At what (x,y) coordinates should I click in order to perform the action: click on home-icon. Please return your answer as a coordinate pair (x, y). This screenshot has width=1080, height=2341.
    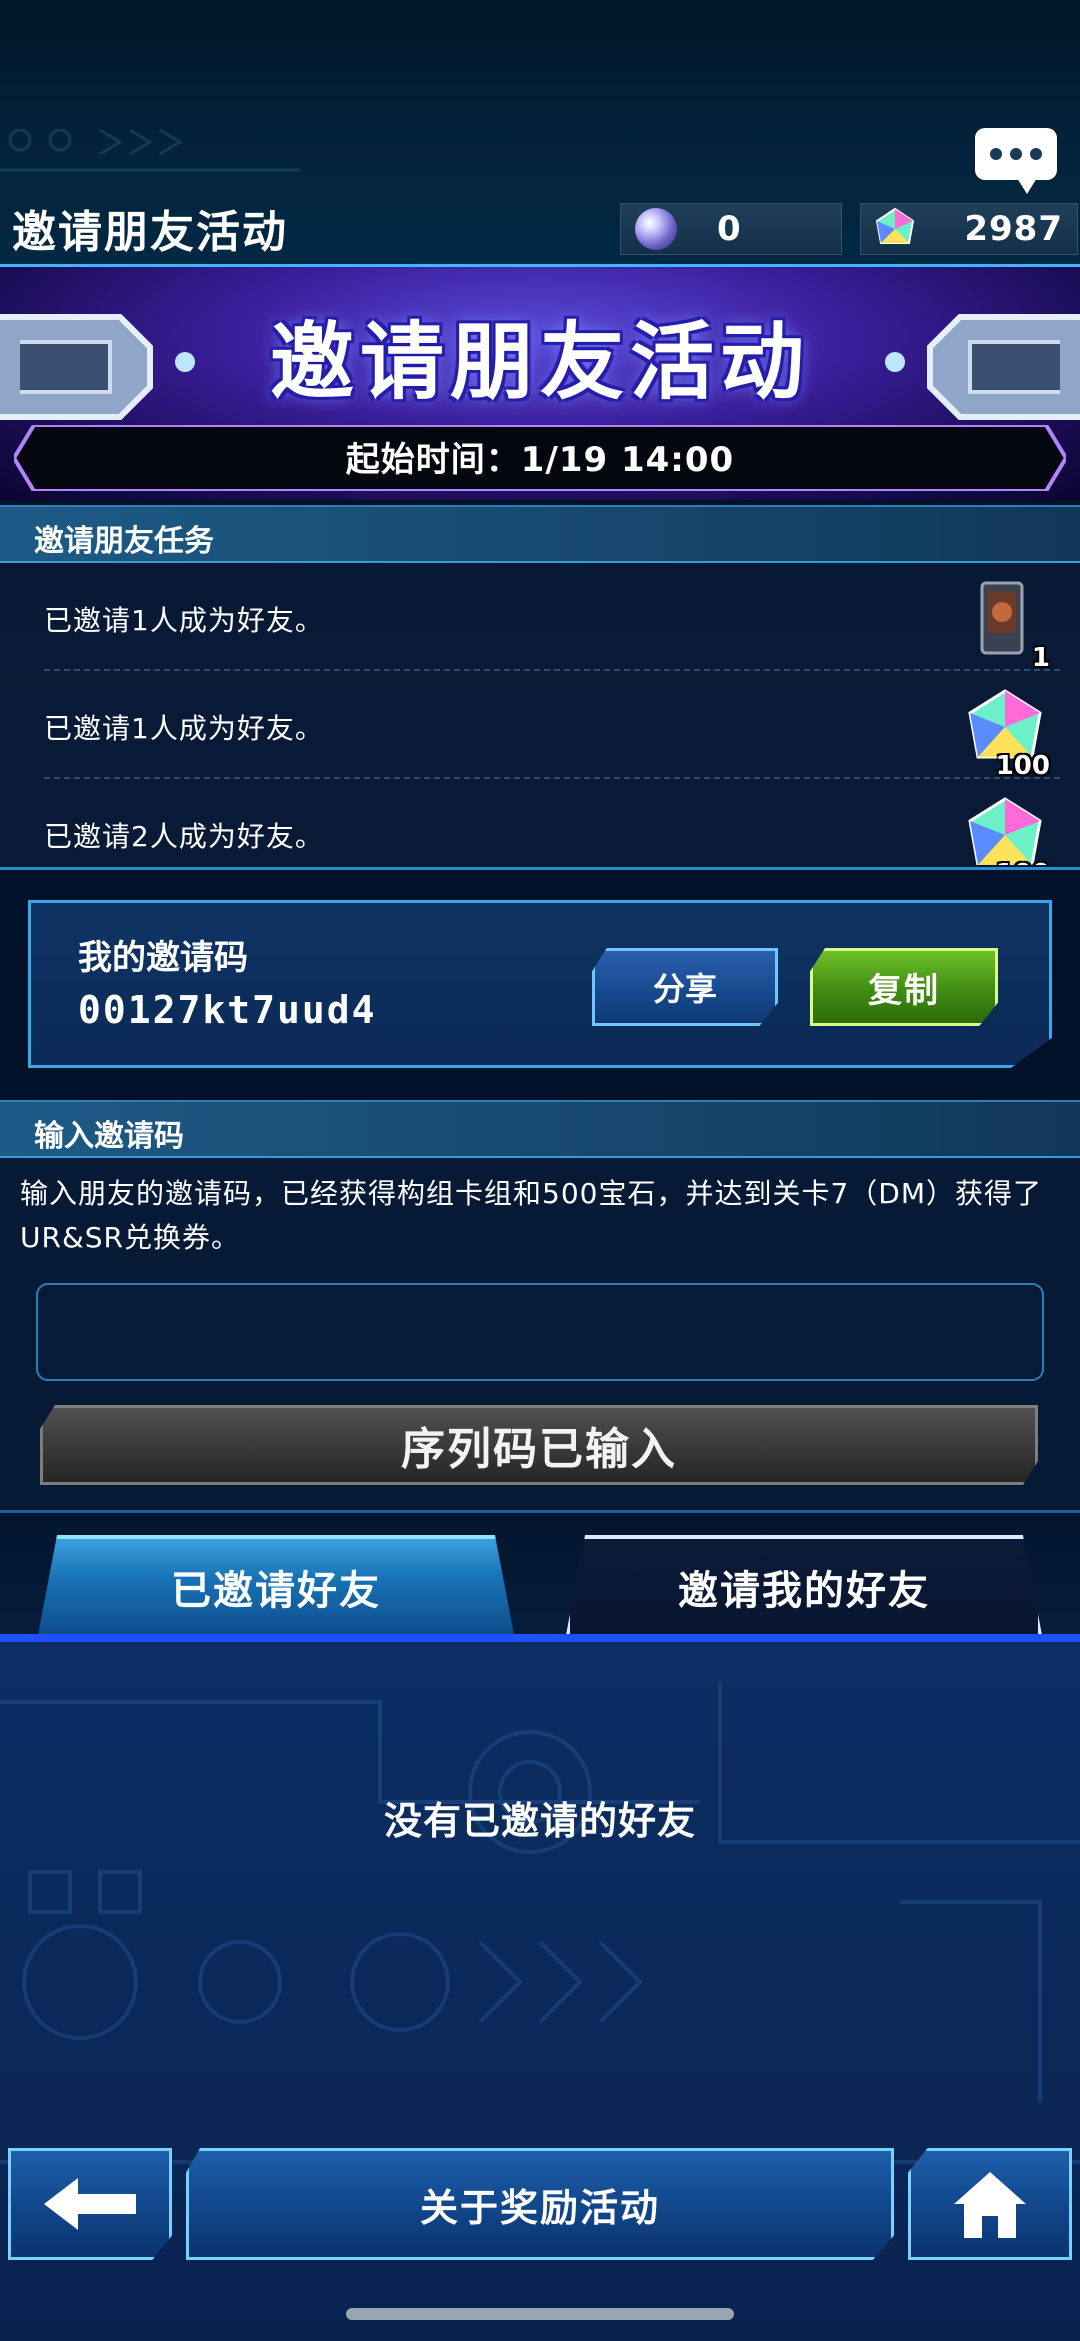
    Looking at the image, I should click on (990, 2205).